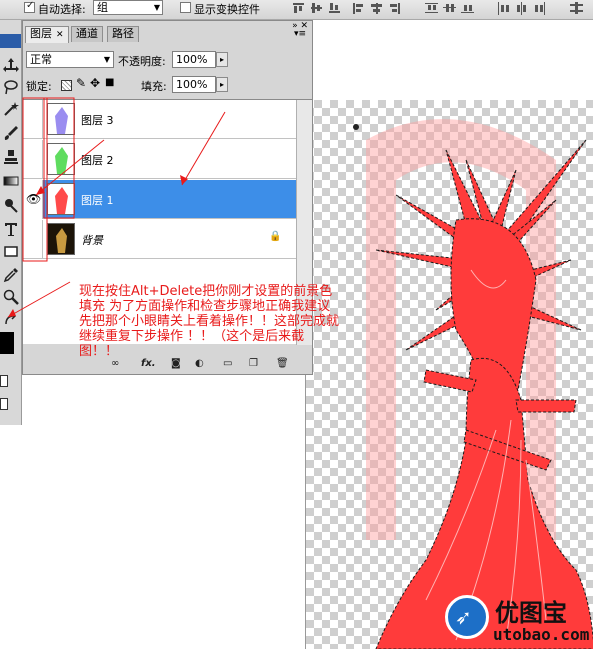  What do you see at coordinates (35, 179) in the screenshot?
I see `visibility-highlight-box` at bounding box center [35, 179].